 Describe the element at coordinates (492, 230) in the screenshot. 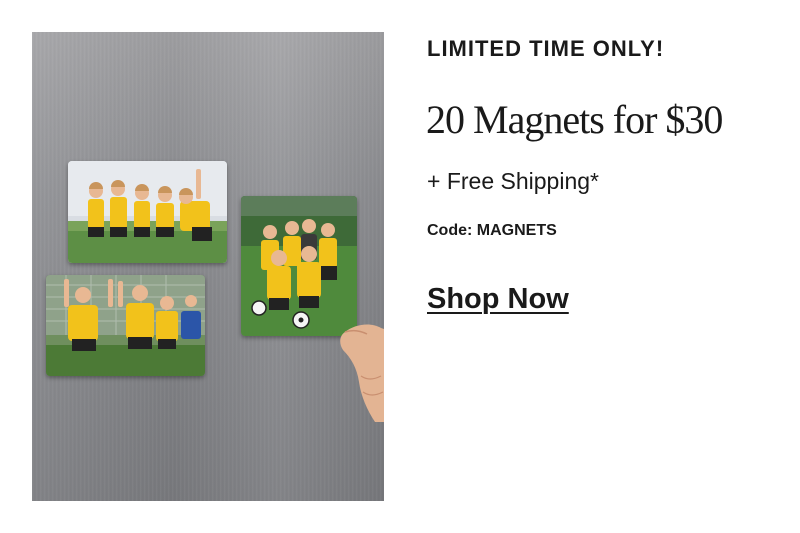

I see `promo-code: Code: MAGNETS` at that location.